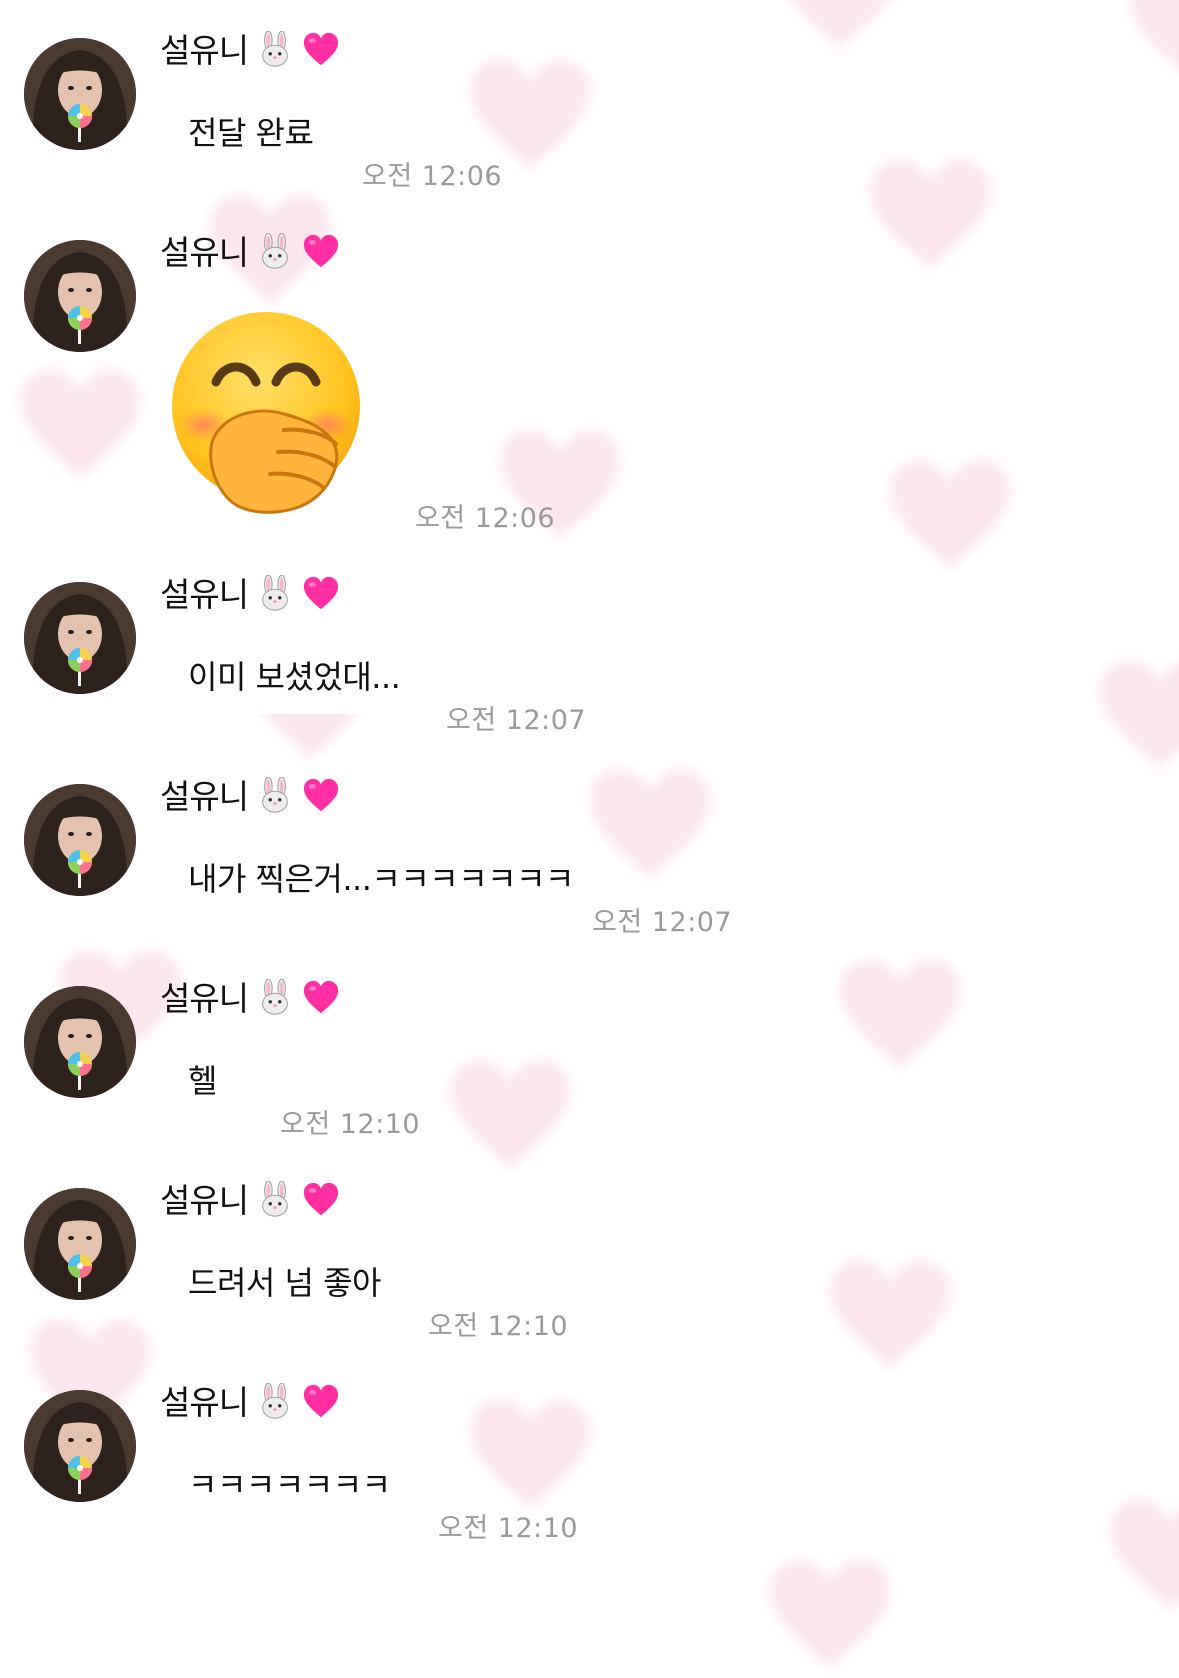 Image resolution: width=1179 pixels, height=1678 pixels. I want to click on message-bubble: ㅋㅋㅋㅋㅋㅋㅋ, so click(289, 1485).